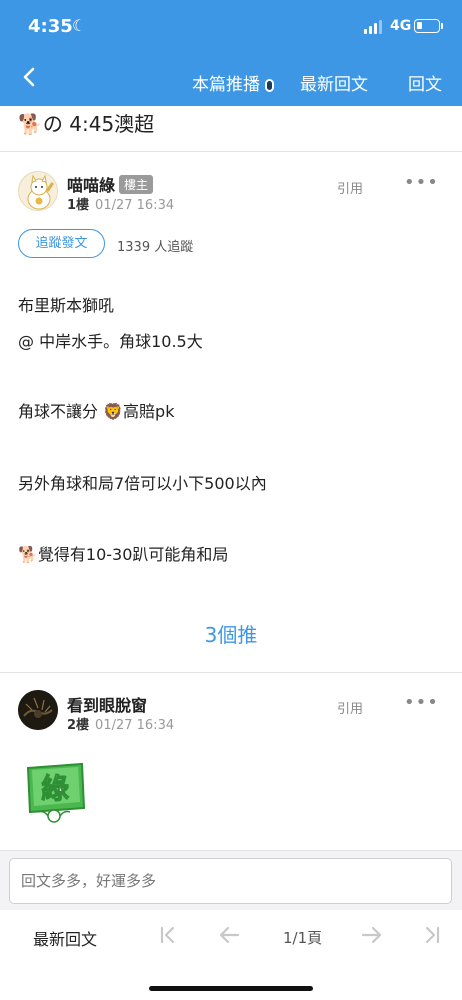 The width and height of the screenshot is (462, 1000). What do you see at coordinates (442, 26) in the screenshot?
I see `battery-tip` at bounding box center [442, 26].